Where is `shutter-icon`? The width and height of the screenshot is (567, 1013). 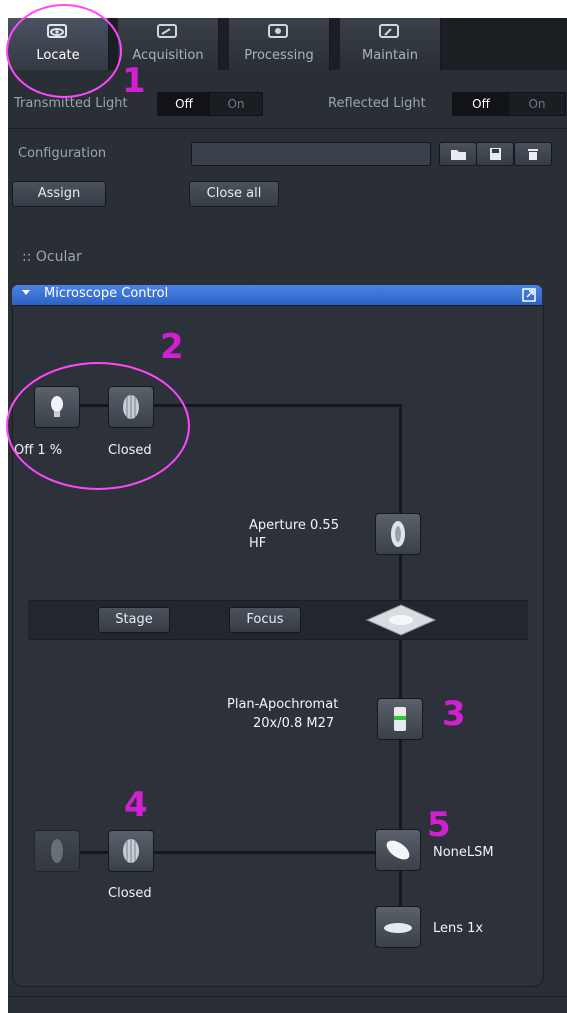
shutter-icon is located at coordinates (131, 851).